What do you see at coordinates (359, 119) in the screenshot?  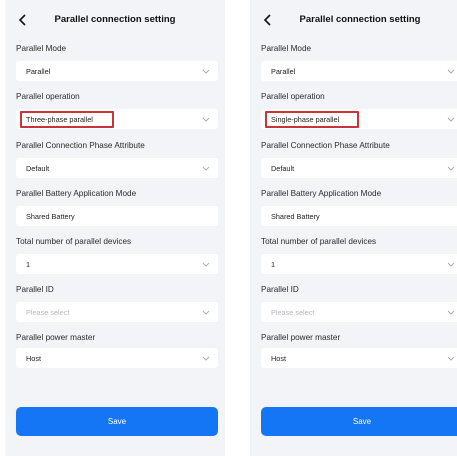 I see `parallel-operation-select: Single-phase parallel` at bounding box center [359, 119].